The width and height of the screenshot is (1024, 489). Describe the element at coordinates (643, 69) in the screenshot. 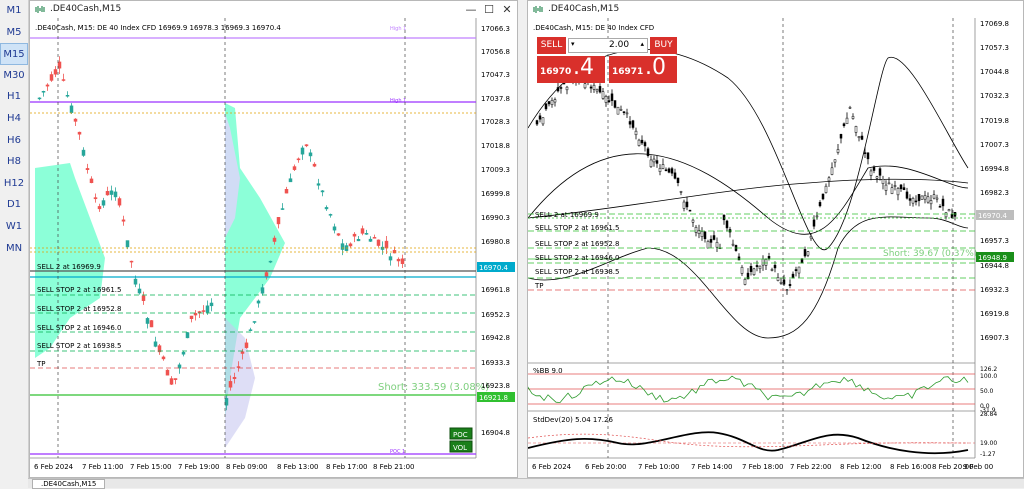

I see `buy-price-box: 16971 .0` at that location.